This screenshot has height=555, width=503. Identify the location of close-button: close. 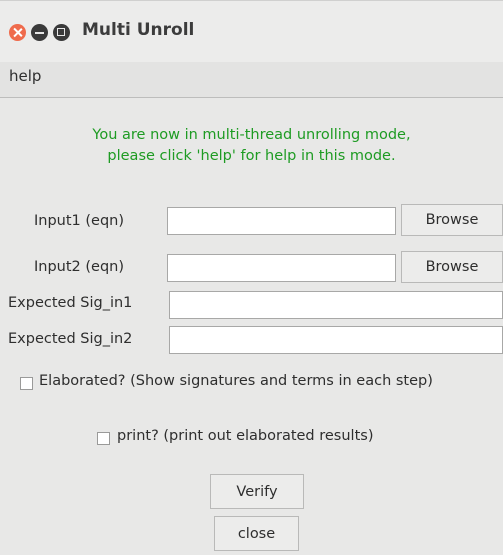
(256, 533).